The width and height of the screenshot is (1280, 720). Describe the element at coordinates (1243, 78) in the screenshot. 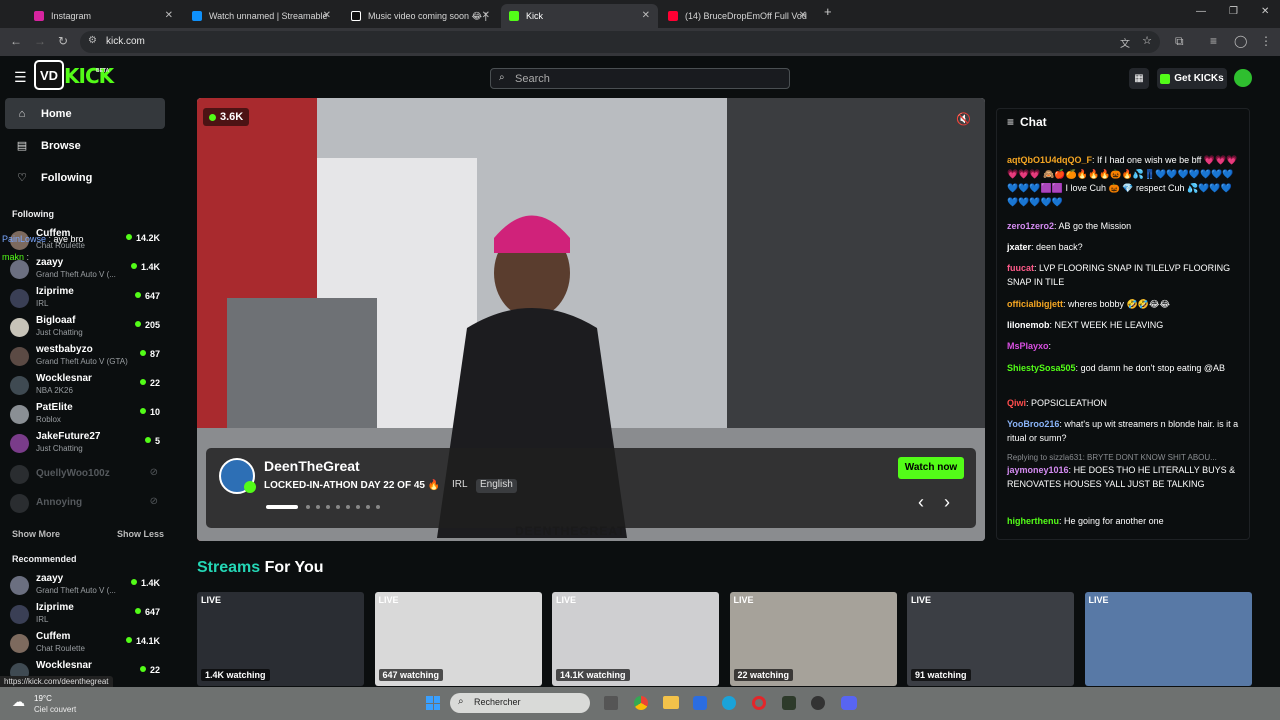

I see `user-avatar` at that location.